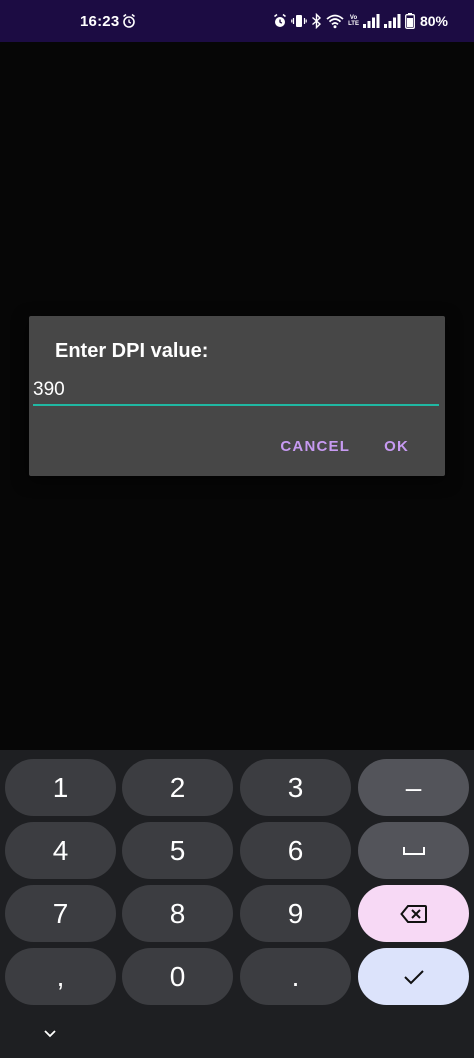 The height and width of the screenshot is (1058, 474). I want to click on backspace-key, so click(413, 913).